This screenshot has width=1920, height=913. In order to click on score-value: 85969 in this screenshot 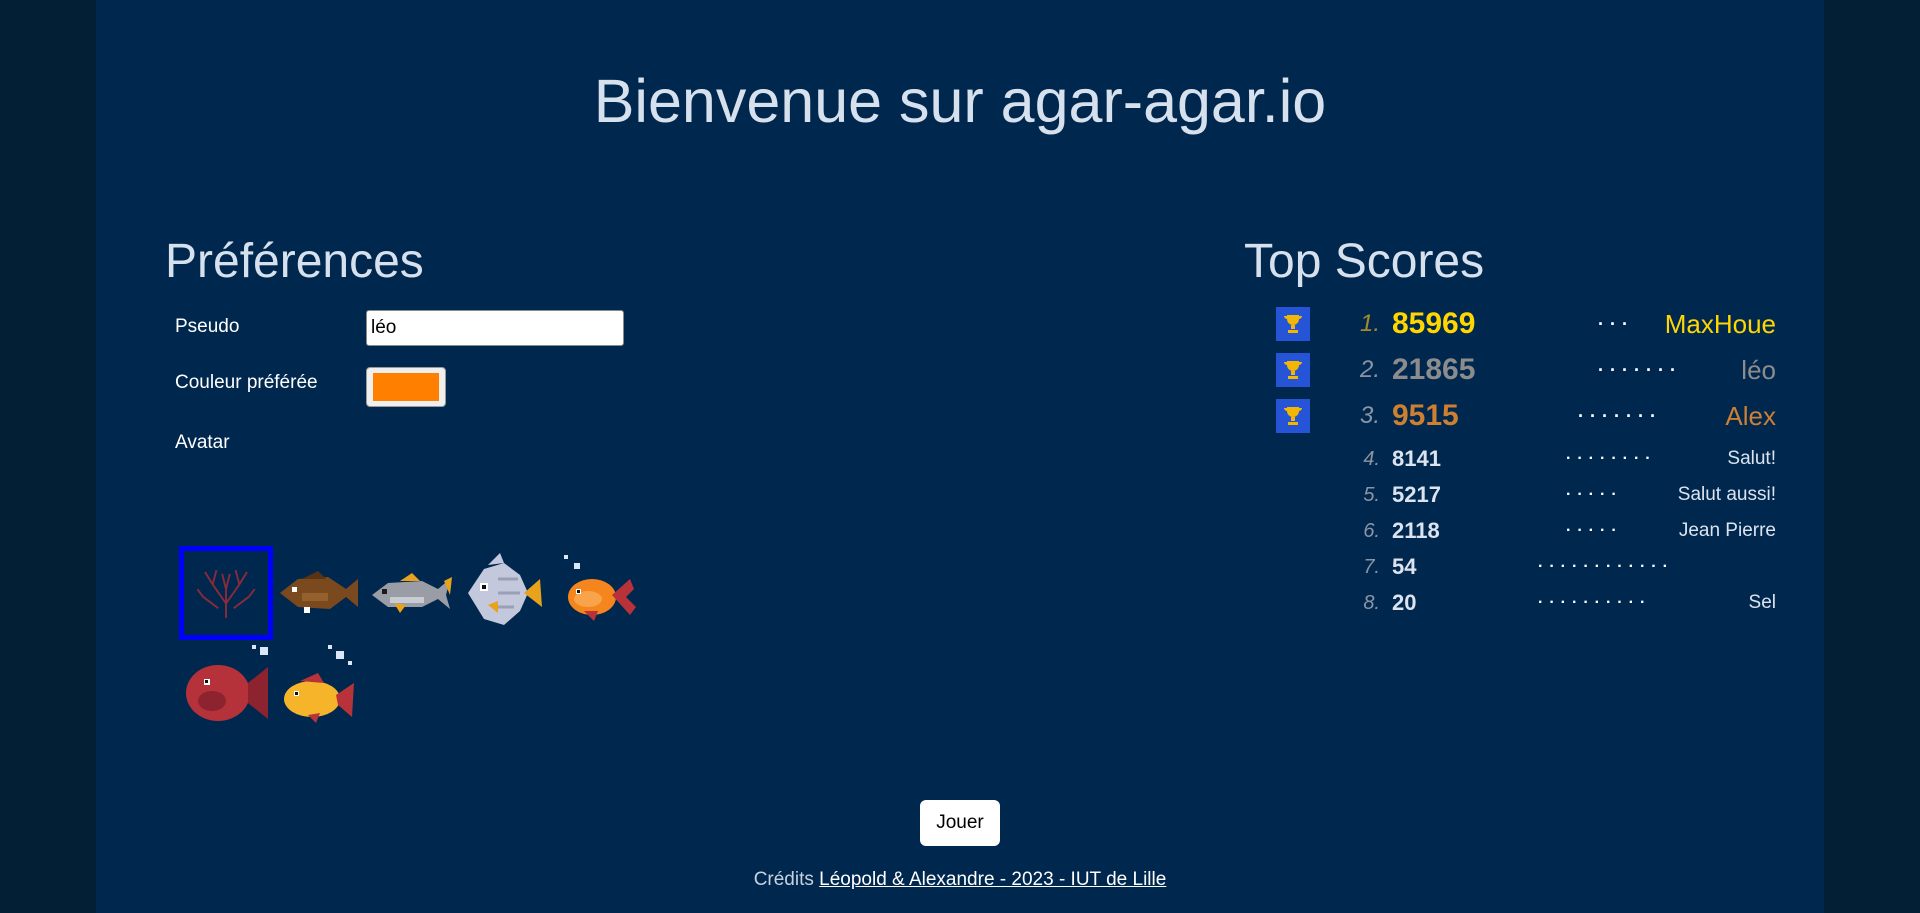, I will do `click(1434, 323)`.